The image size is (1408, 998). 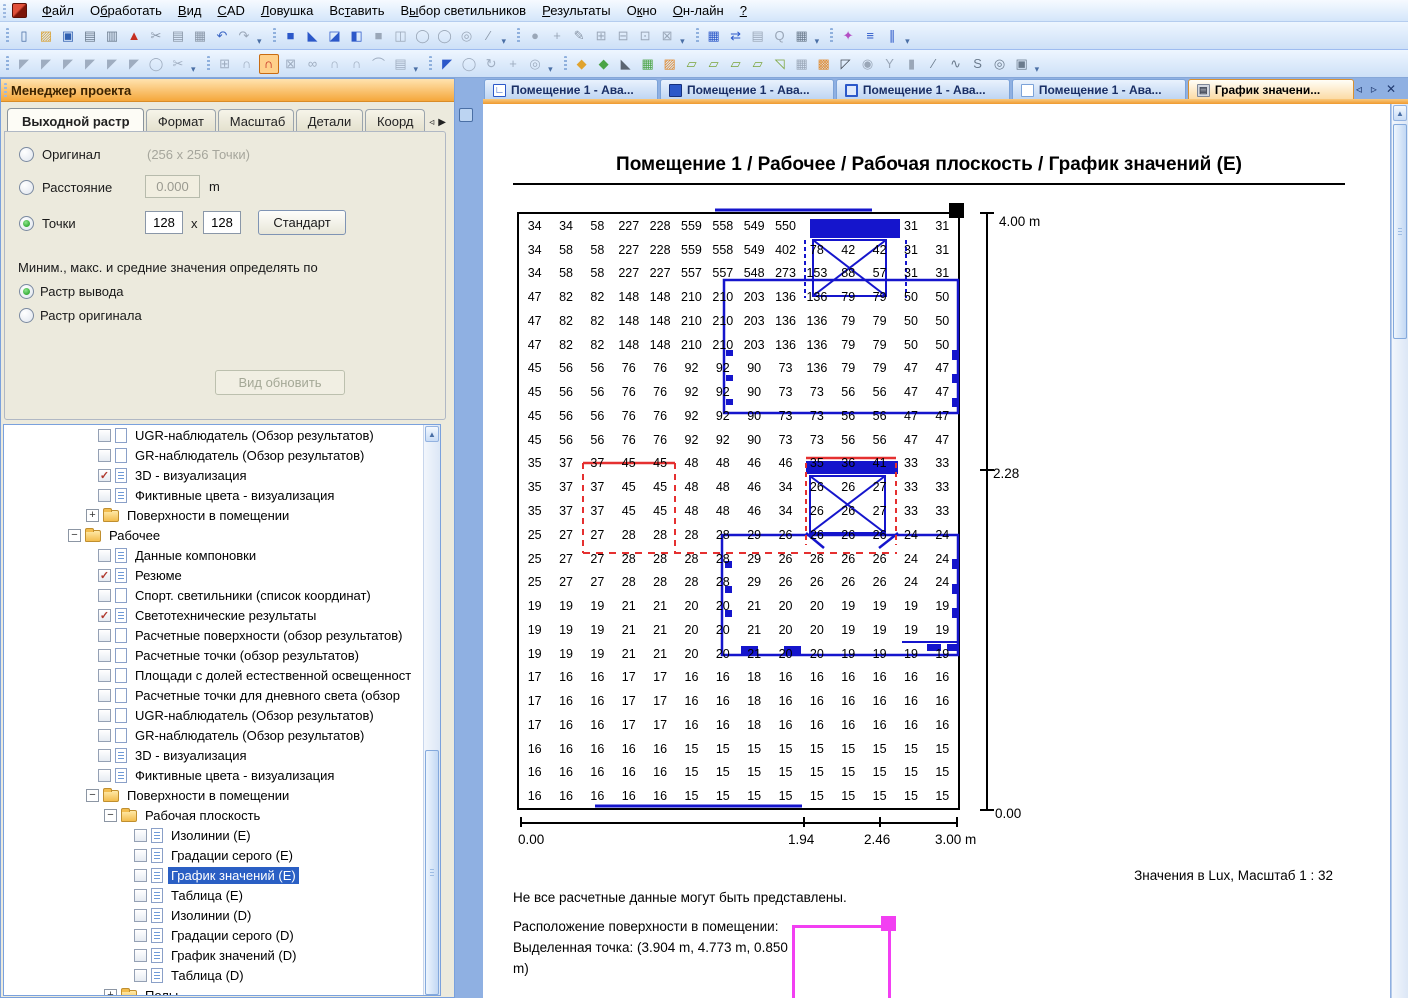 I want to click on circle-icon: ◎, so click(x=1000, y=64).